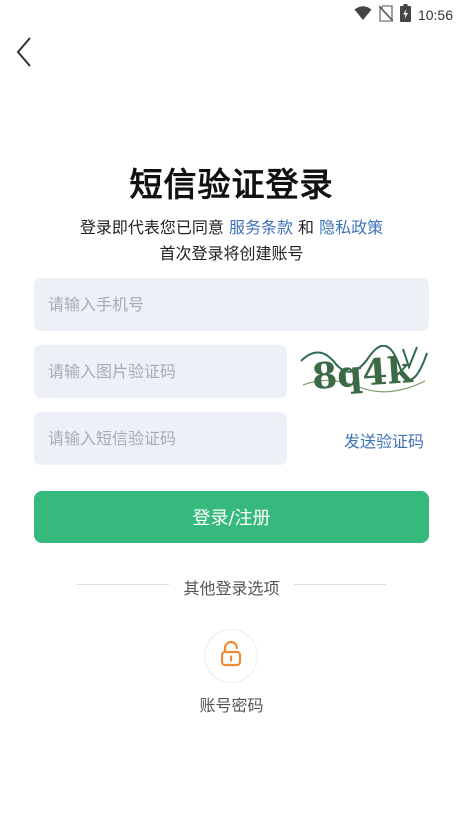 This screenshot has height=823, width=463. I want to click on captcha-text: 8q4k, so click(363, 373).